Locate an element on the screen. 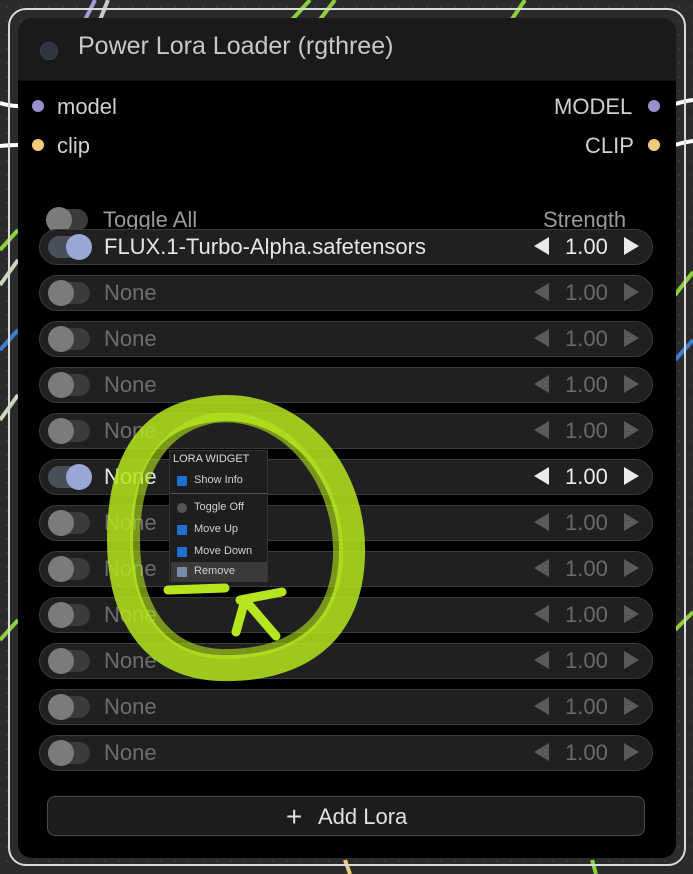 This screenshot has height=874, width=693. menu-item-toggle-off: Toggle Off is located at coordinates (219, 508).